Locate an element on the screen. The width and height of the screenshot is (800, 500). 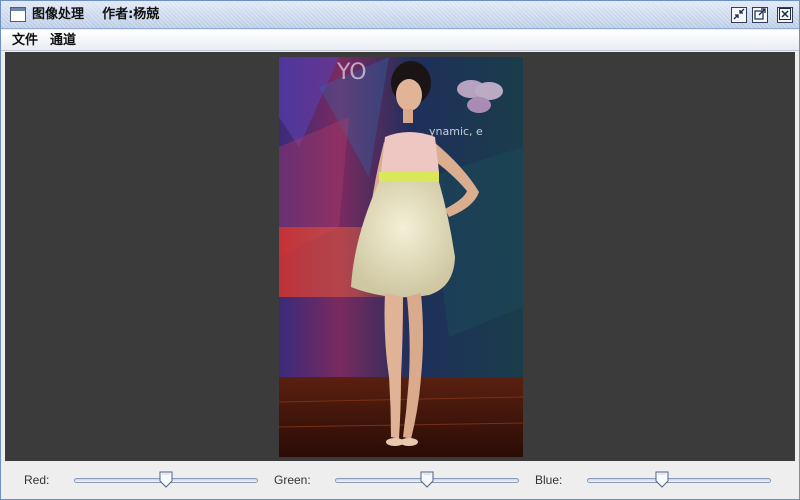
maximize-button is located at coordinates (760, 15).